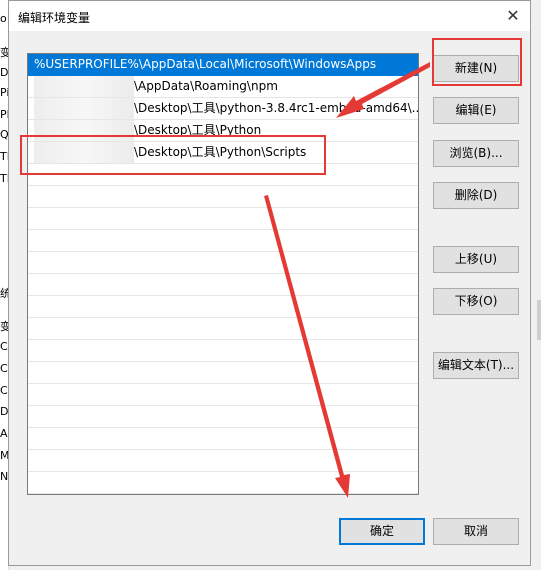 Image resolution: width=541 pixels, height=570 pixels. Describe the element at coordinates (513, 16) in the screenshot. I see `close-icon: ✕` at that location.